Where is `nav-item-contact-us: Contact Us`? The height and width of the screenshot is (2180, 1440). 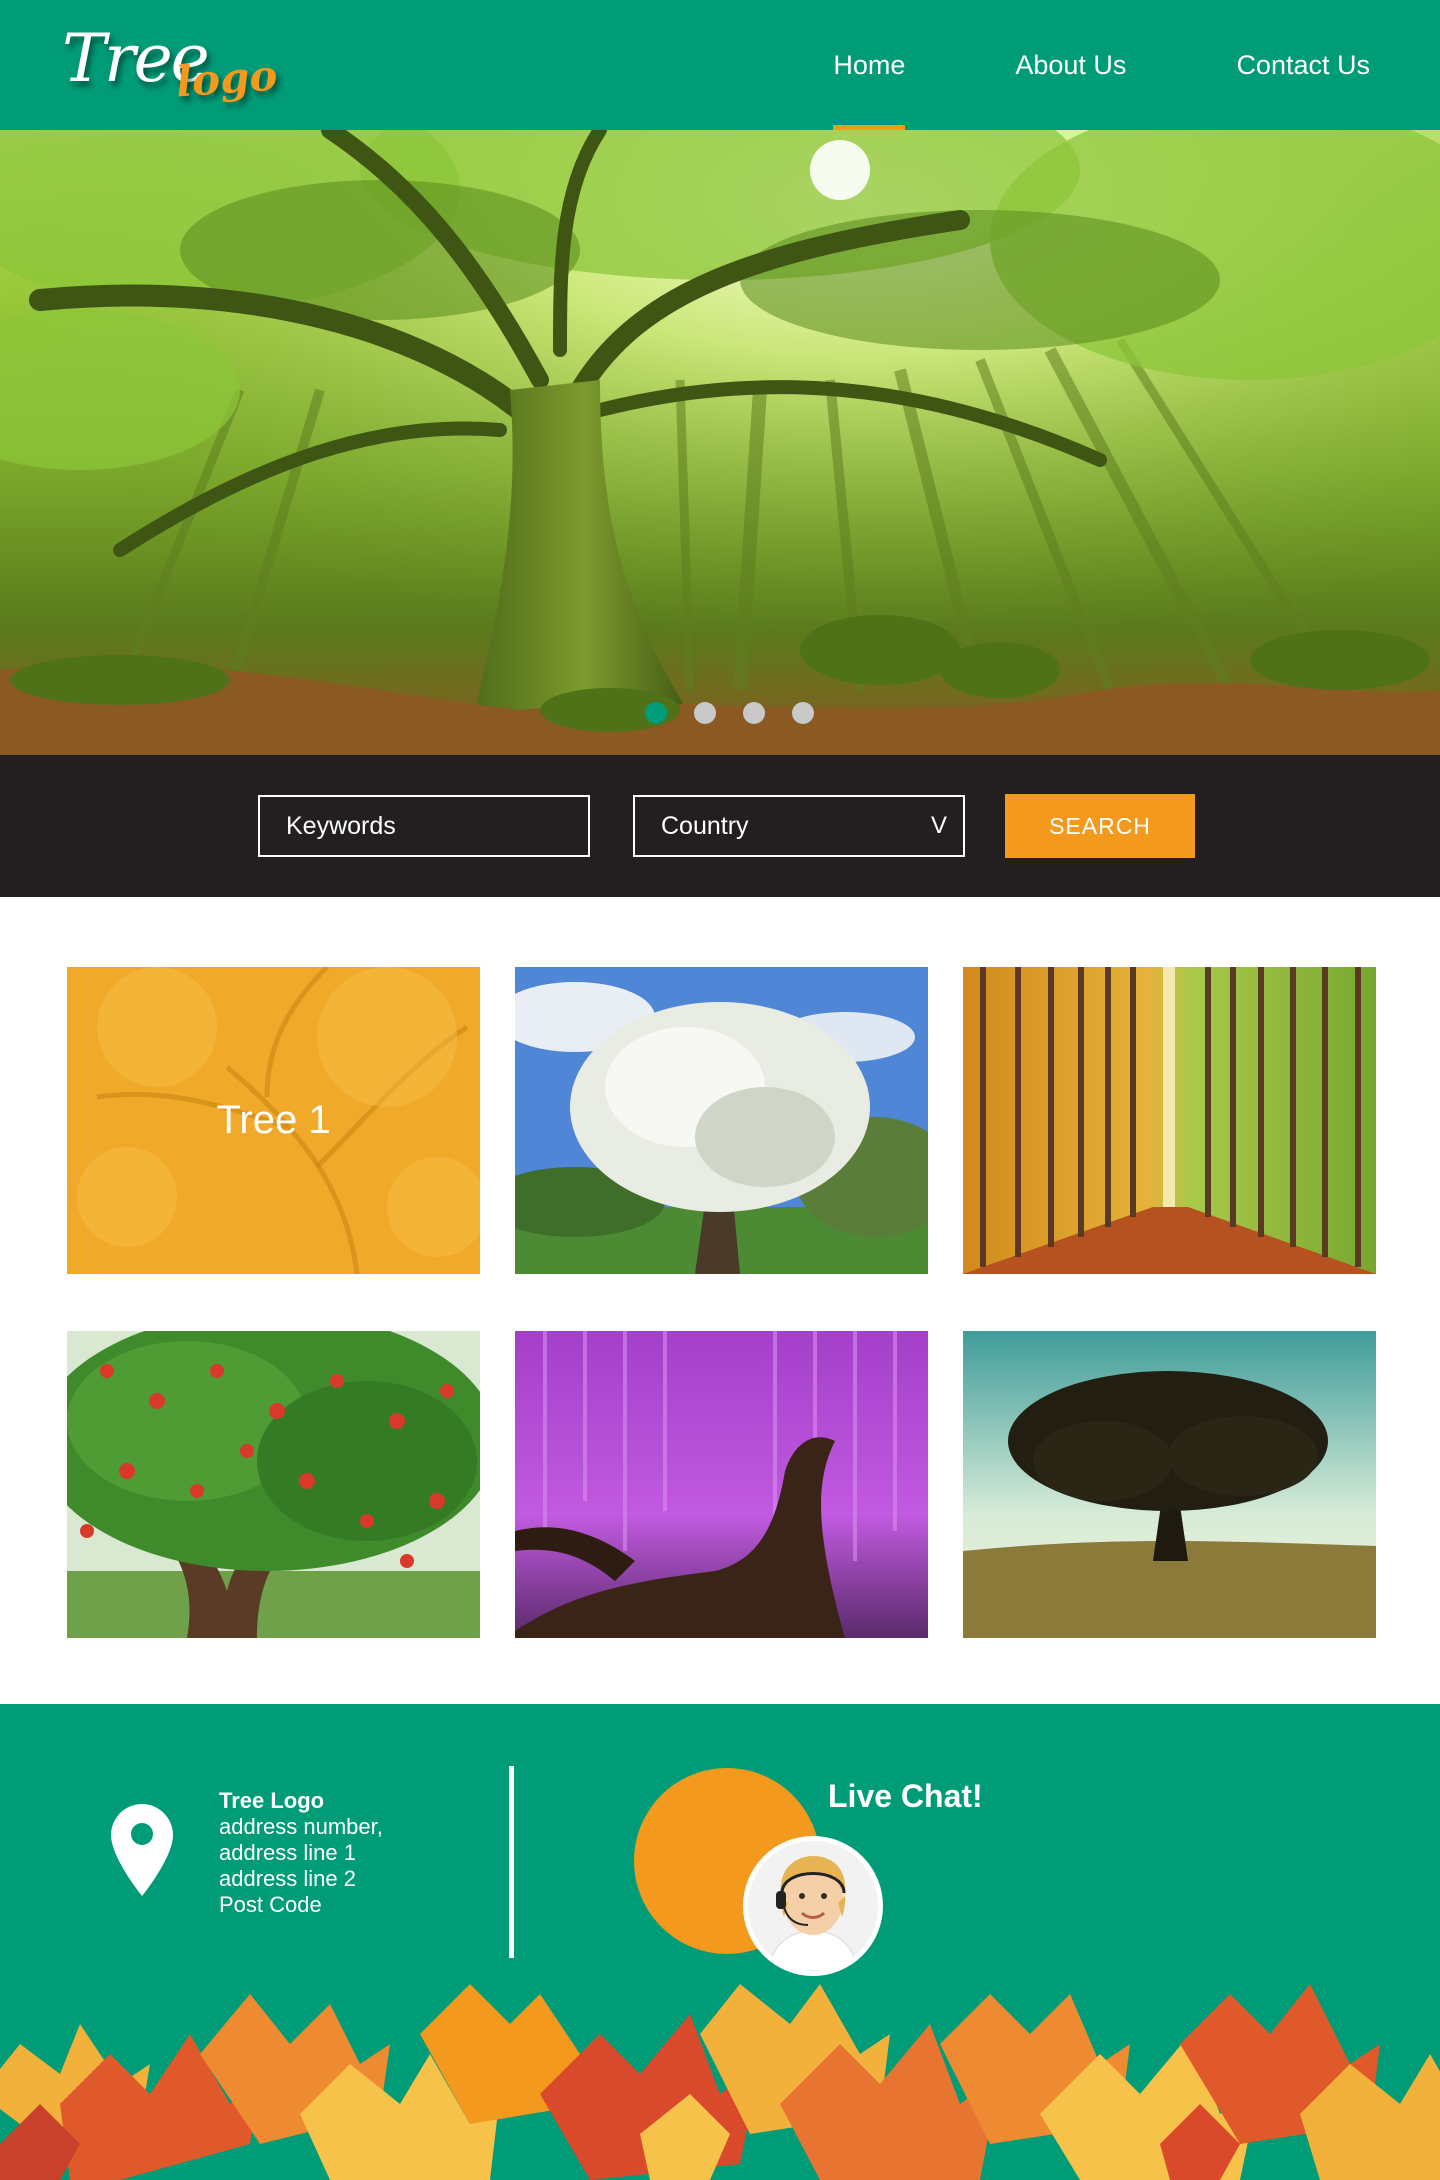 nav-item-contact-us: Contact Us is located at coordinates (1303, 65).